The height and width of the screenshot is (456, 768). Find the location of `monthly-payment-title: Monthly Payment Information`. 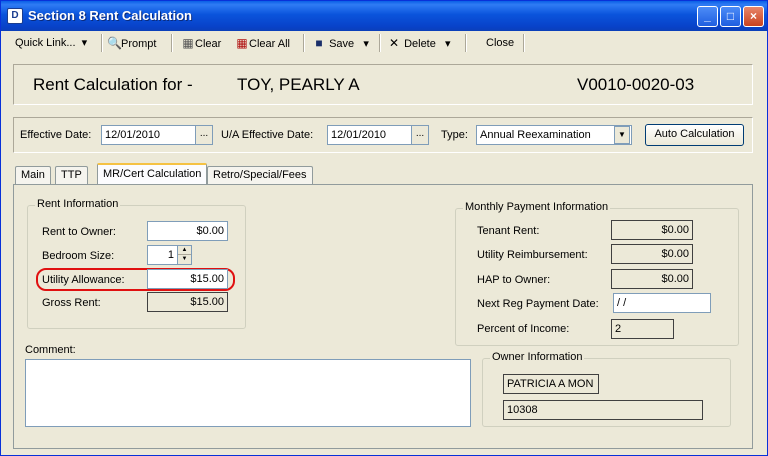

monthly-payment-title: Monthly Payment Information is located at coordinates (537, 207).